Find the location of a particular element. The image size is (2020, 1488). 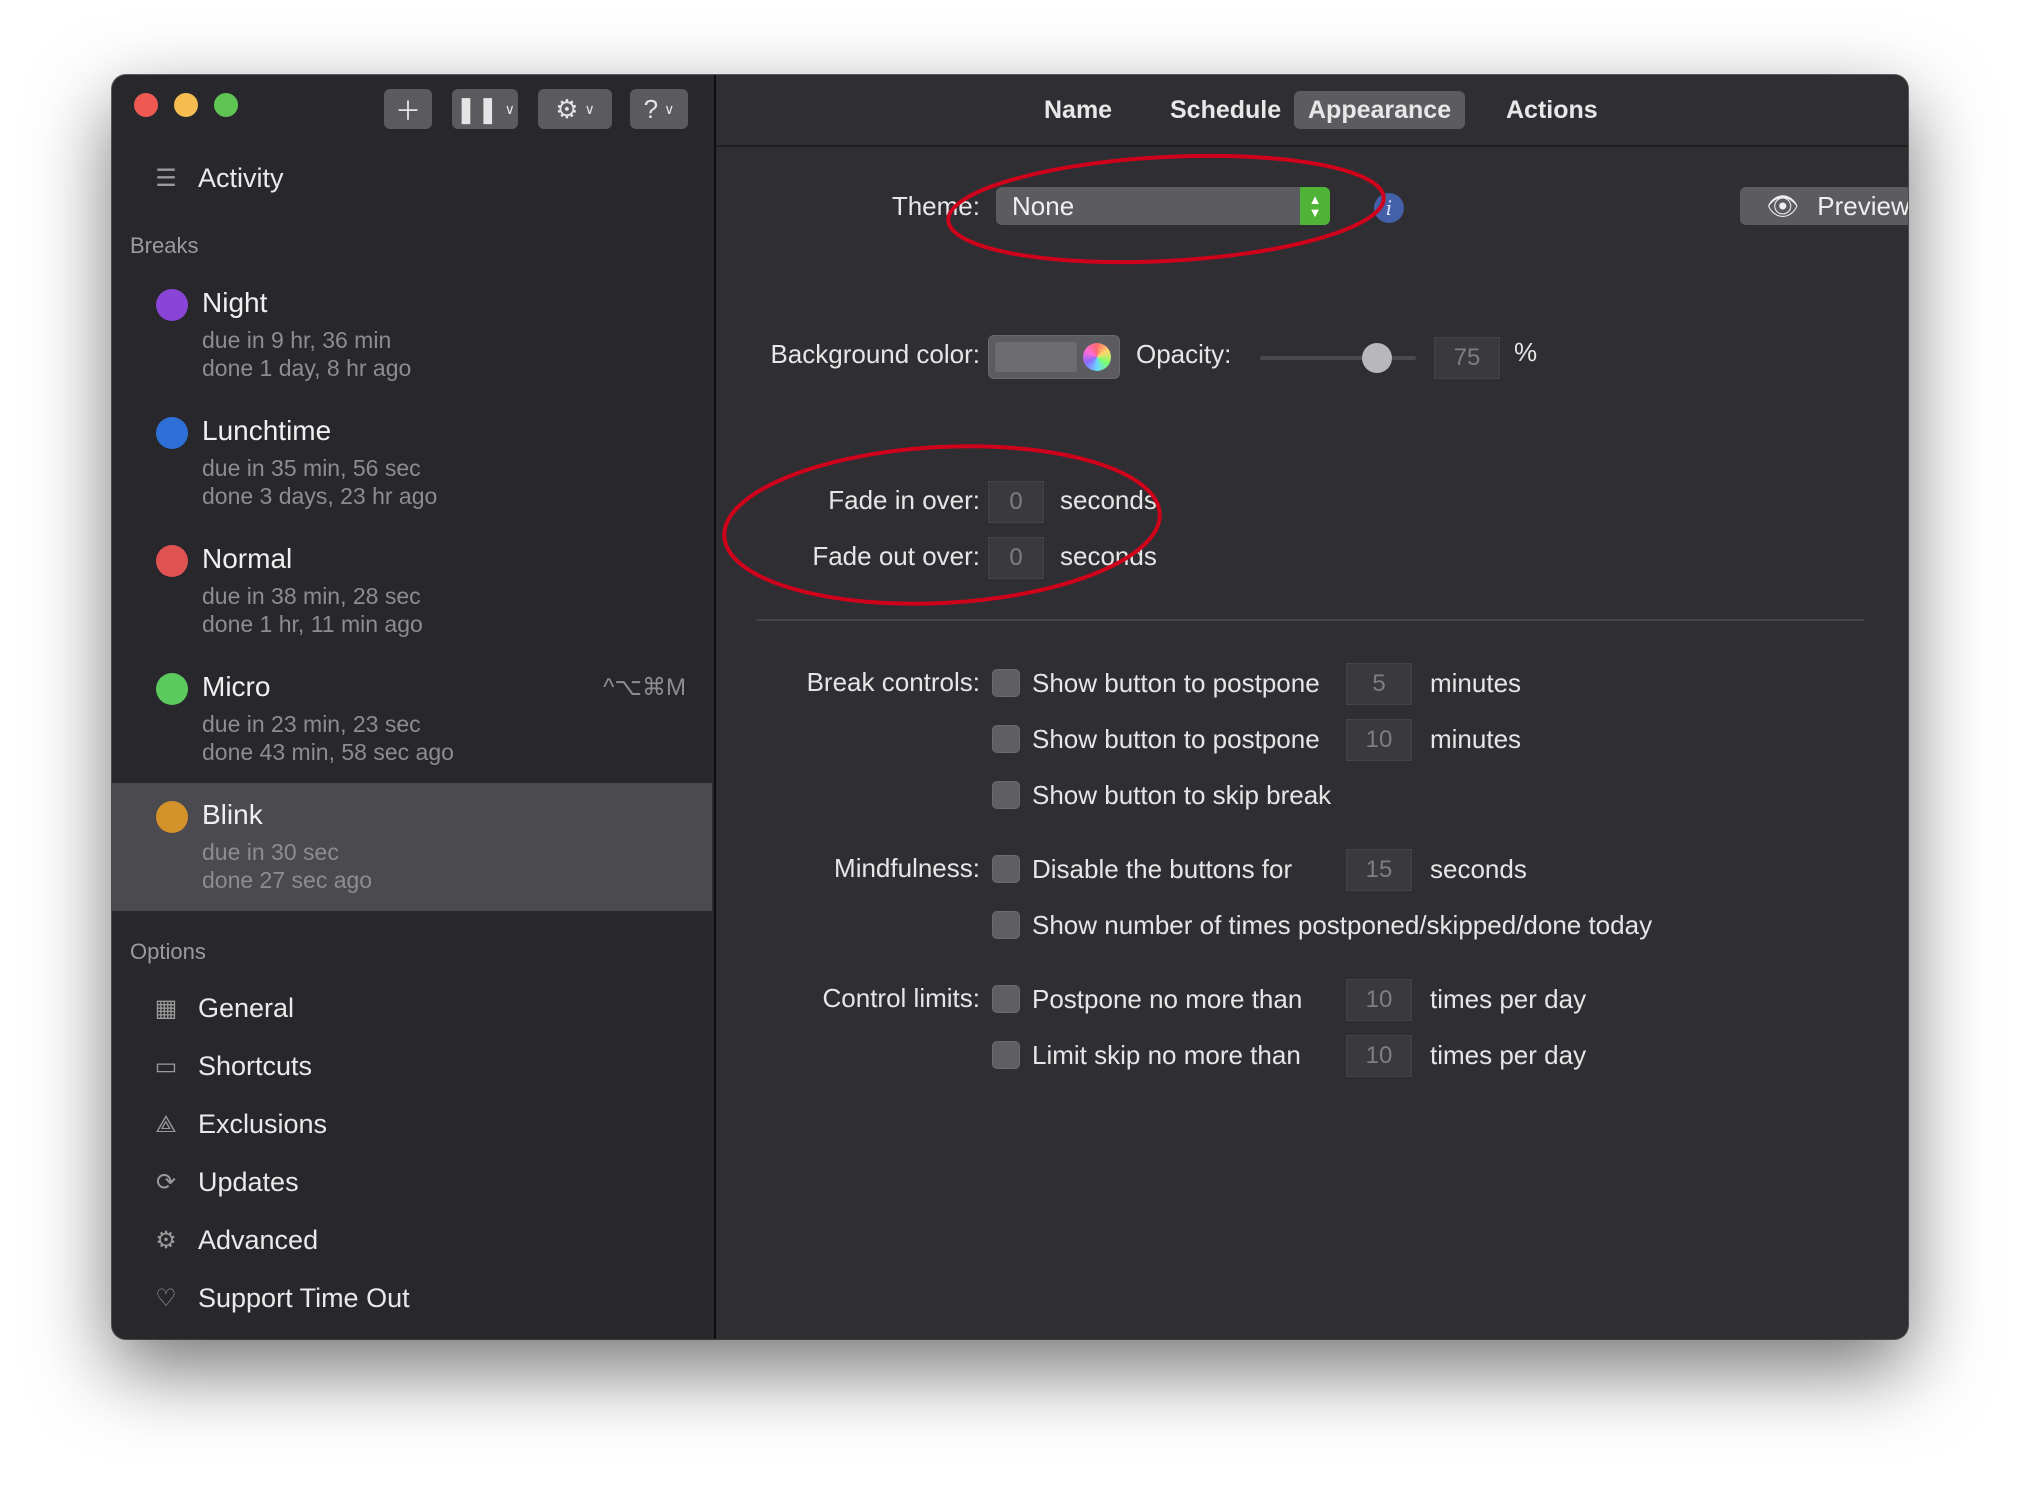

break-done: done 1 day, 8 hr ago is located at coordinates (307, 368).